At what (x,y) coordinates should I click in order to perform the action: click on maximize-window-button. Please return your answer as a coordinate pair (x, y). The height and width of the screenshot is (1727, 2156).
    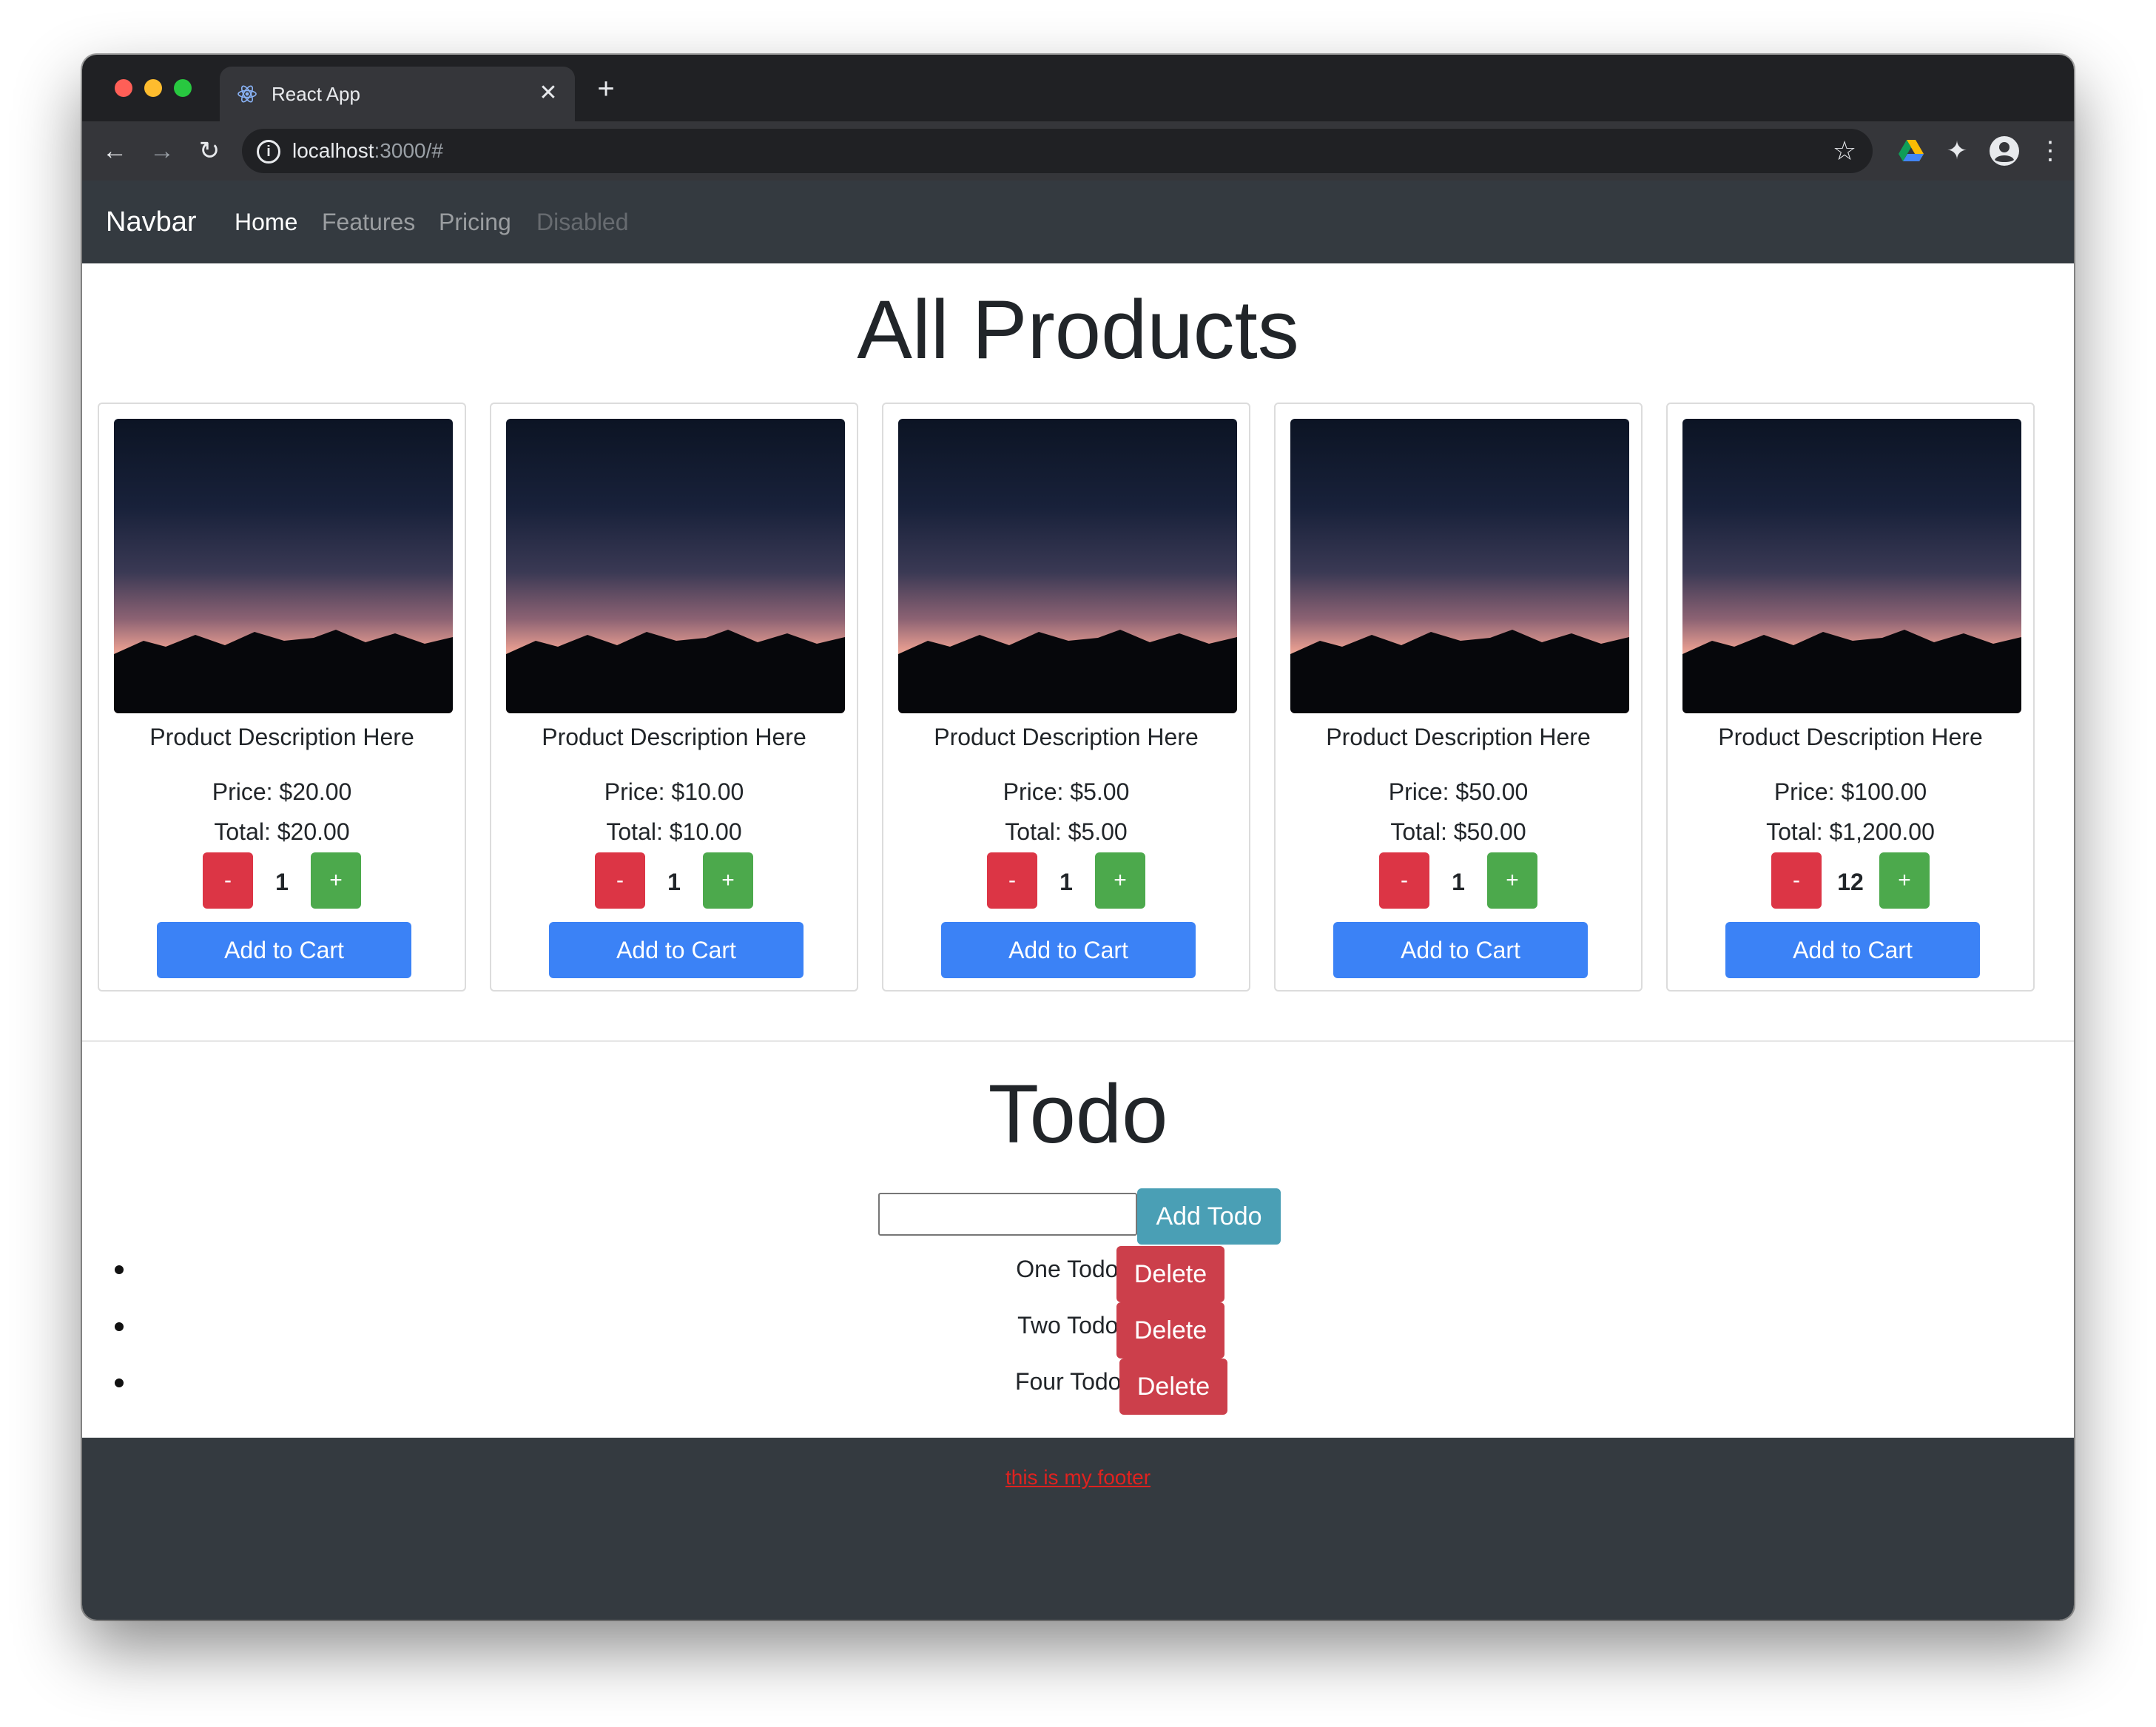
    Looking at the image, I should click on (183, 88).